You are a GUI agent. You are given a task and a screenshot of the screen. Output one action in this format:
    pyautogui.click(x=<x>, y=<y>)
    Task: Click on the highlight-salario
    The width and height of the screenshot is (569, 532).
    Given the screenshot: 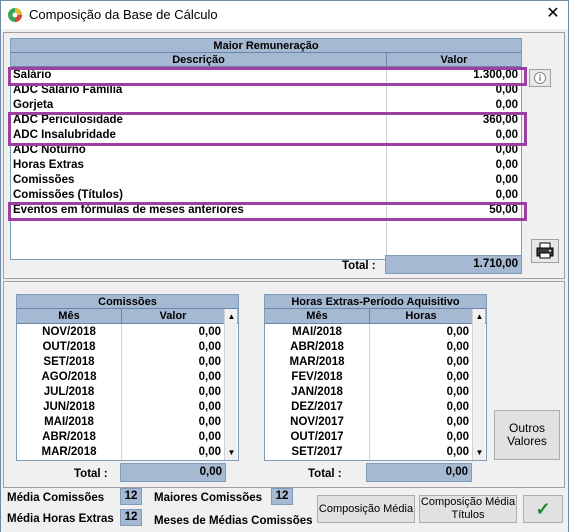 What is the action you would take?
    pyautogui.click(x=267, y=76)
    